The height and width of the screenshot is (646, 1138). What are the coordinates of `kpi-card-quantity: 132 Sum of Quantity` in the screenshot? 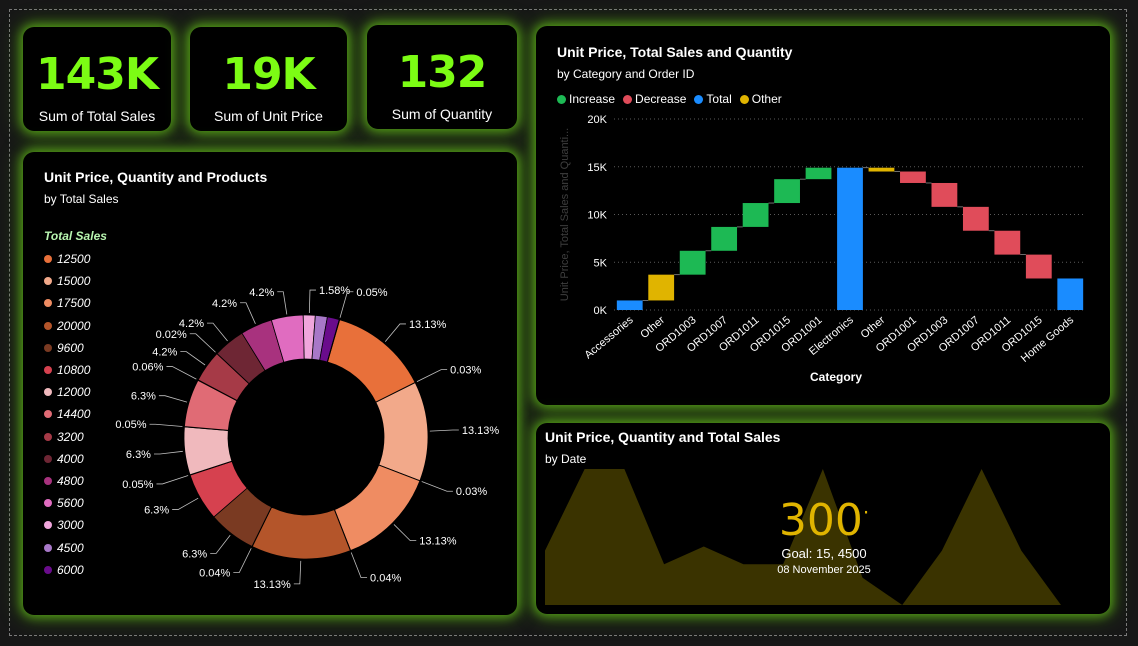 It's located at (442, 77).